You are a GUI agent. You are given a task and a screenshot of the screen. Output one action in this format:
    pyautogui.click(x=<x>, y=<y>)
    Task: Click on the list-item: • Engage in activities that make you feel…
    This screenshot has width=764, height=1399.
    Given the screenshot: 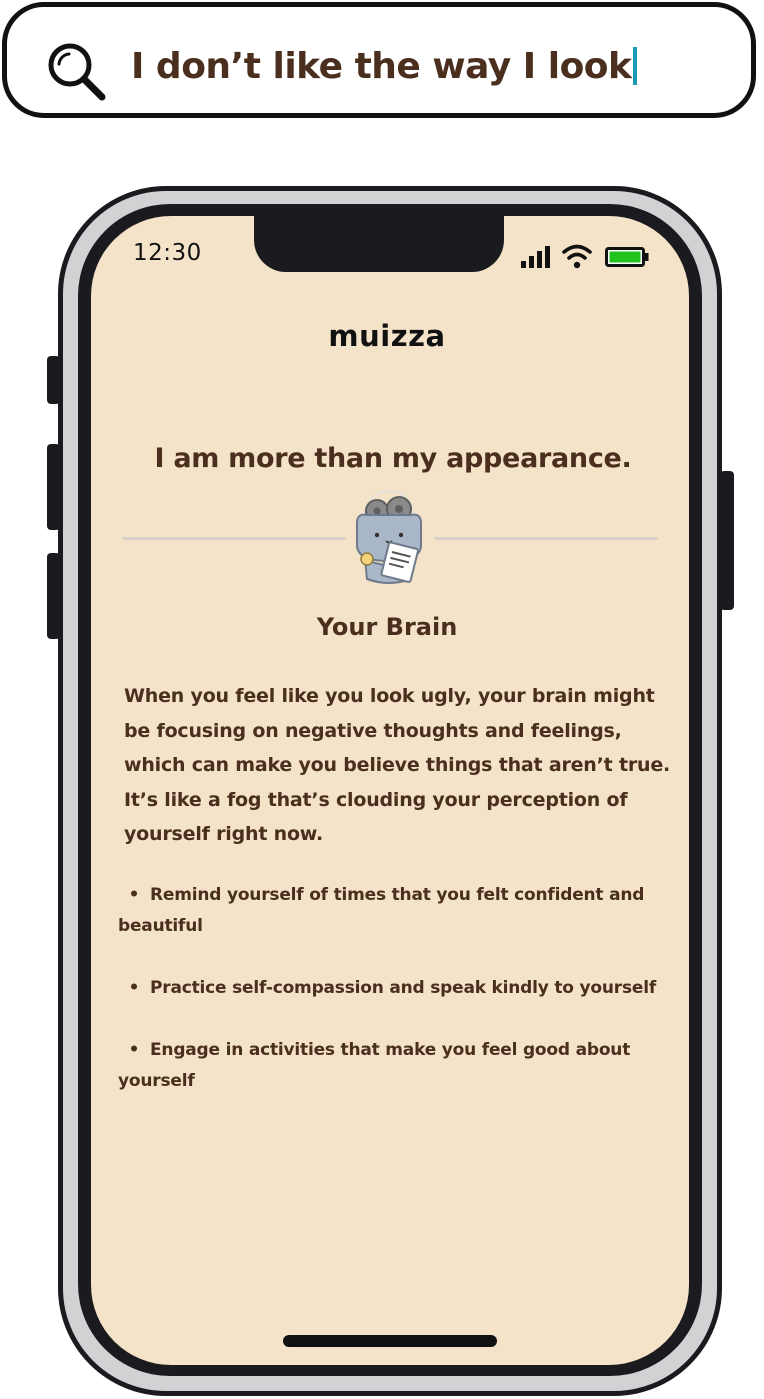 What is the action you would take?
    pyautogui.click(x=398, y=1066)
    